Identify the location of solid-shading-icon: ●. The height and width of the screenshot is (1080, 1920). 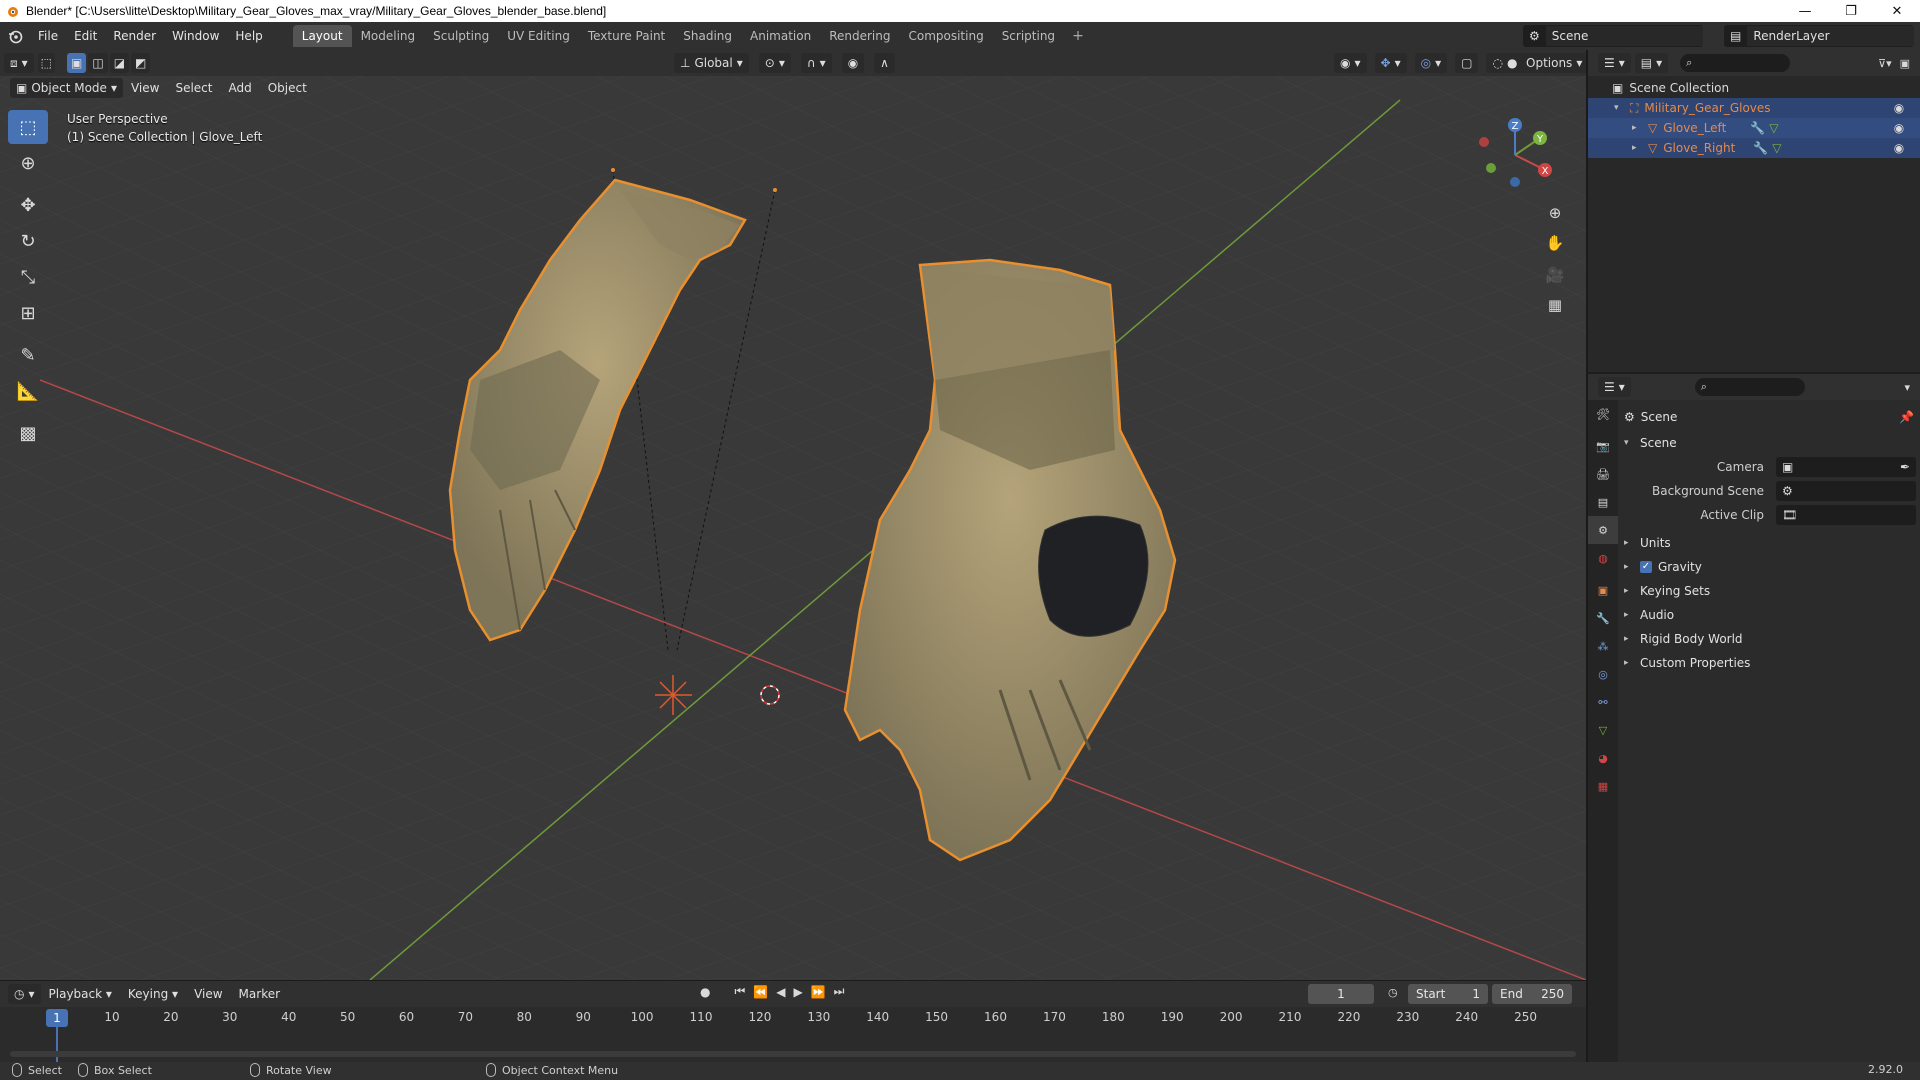
(1512, 63).